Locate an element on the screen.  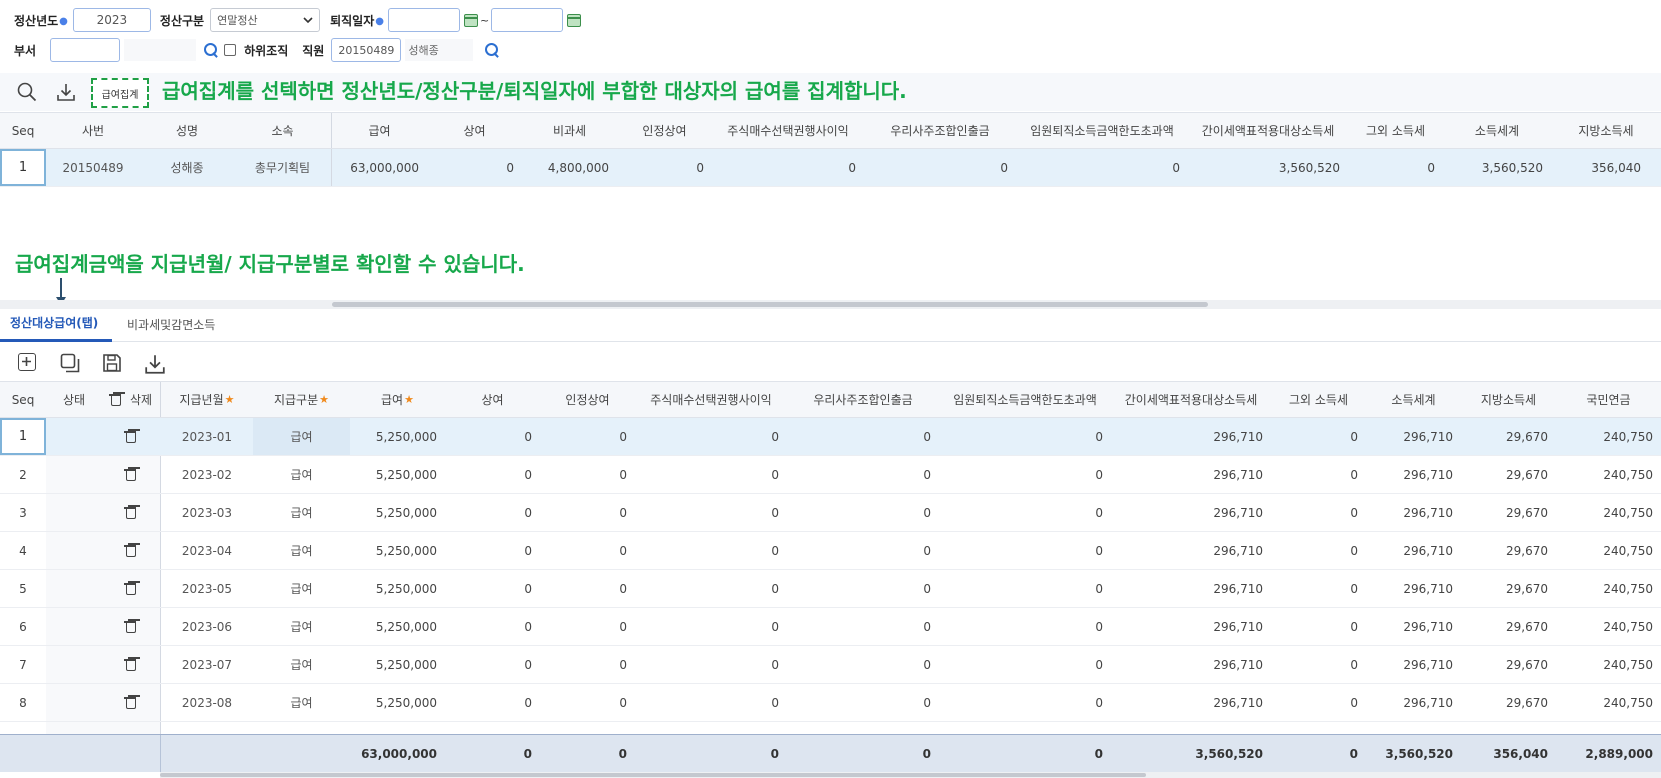
row-seq: 2 is located at coordinates (23, 474).